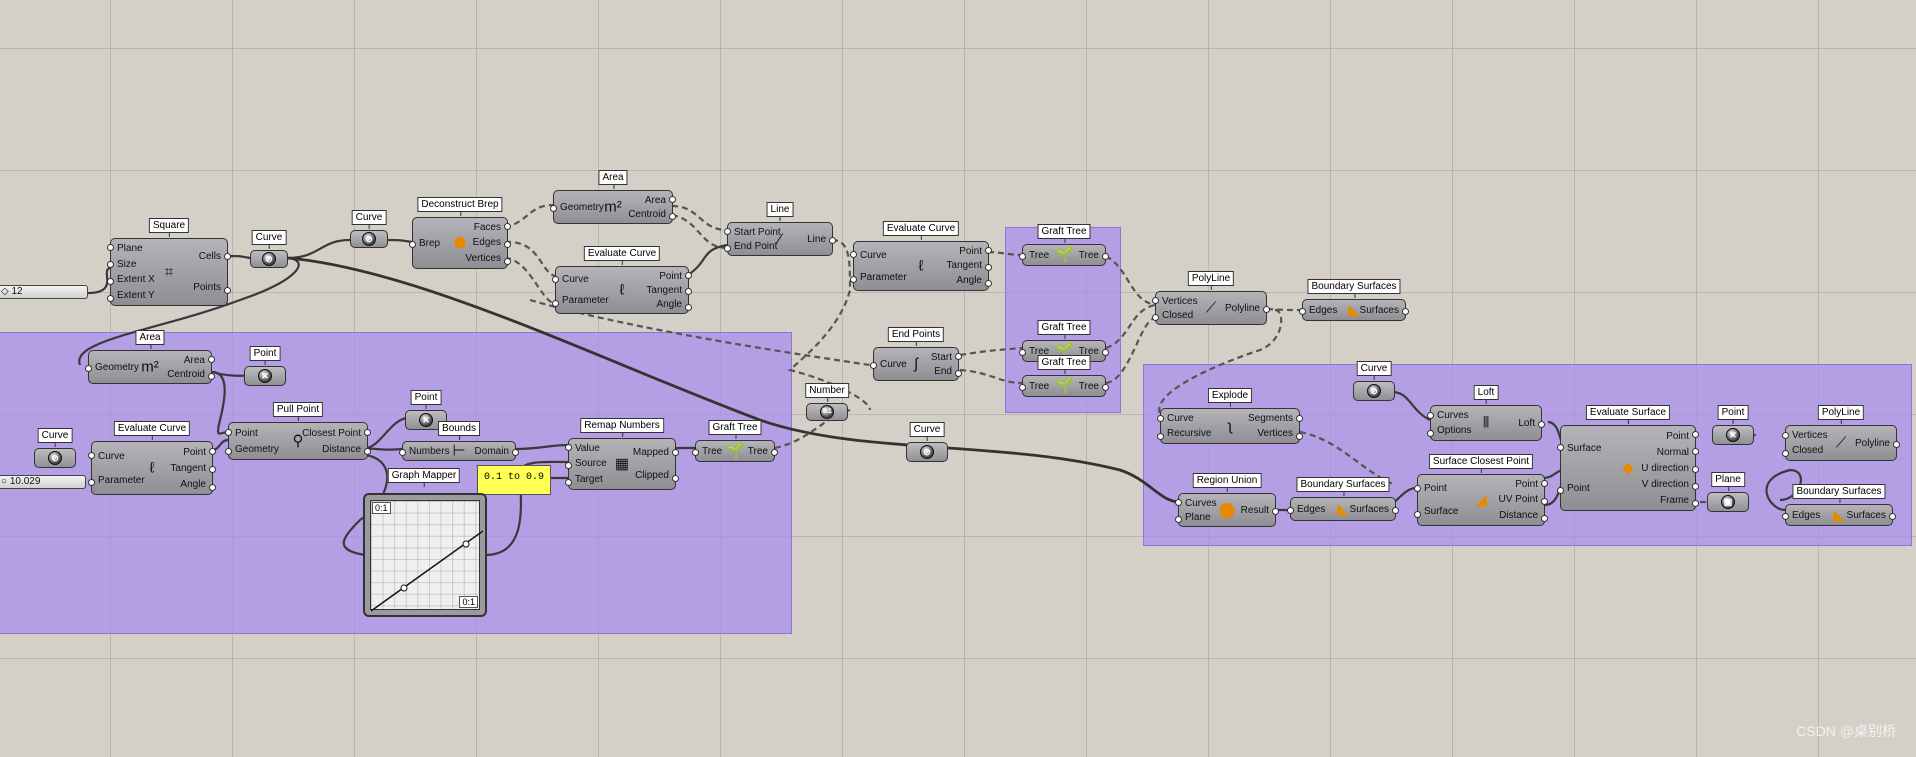 This screenshot has height=757, width=1916. Describe the element at coordinates (341, 449) in the screenshot. I see `output-distance: Distance` at that location.